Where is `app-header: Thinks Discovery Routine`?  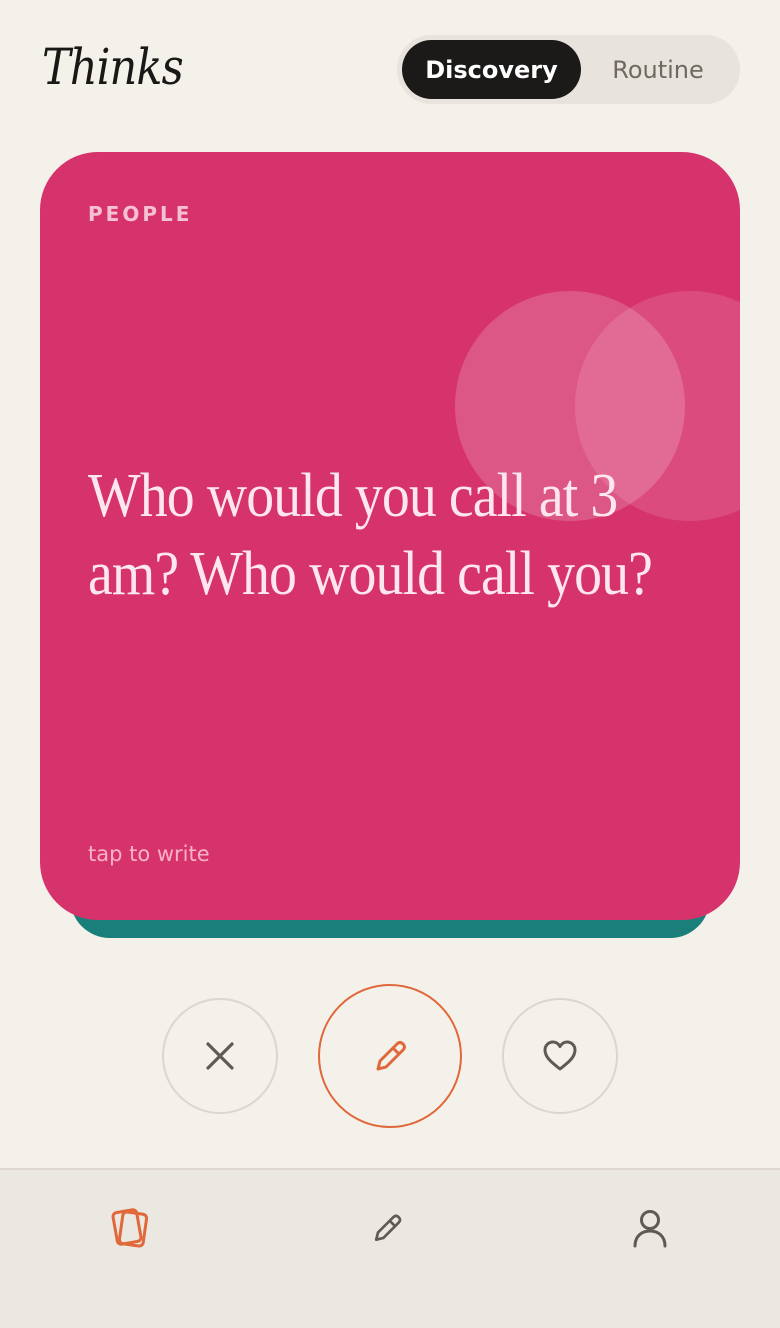 app-header: Thinks Discovery Routine is located at coordinates (390, 70).